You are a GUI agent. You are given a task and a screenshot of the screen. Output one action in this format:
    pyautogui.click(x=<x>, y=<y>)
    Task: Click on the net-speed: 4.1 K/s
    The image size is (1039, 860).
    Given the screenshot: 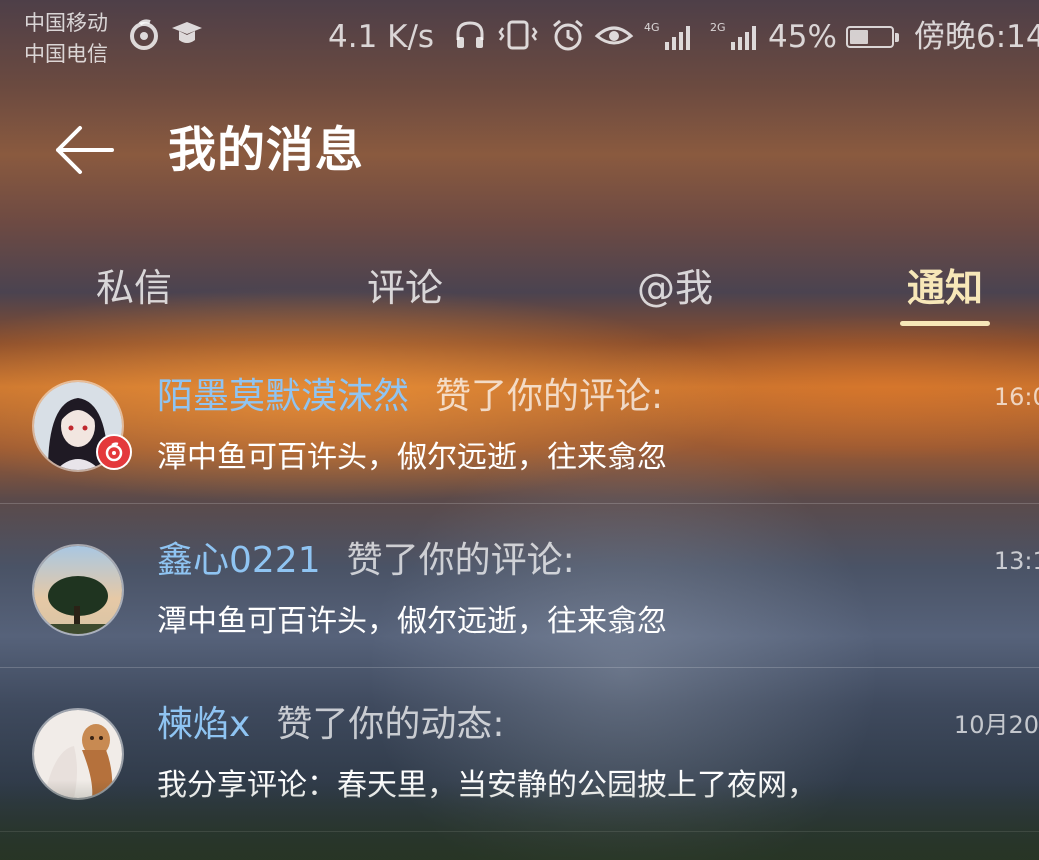 What is the action you would take?
    pyautogui.click(x=381, y=37)
    